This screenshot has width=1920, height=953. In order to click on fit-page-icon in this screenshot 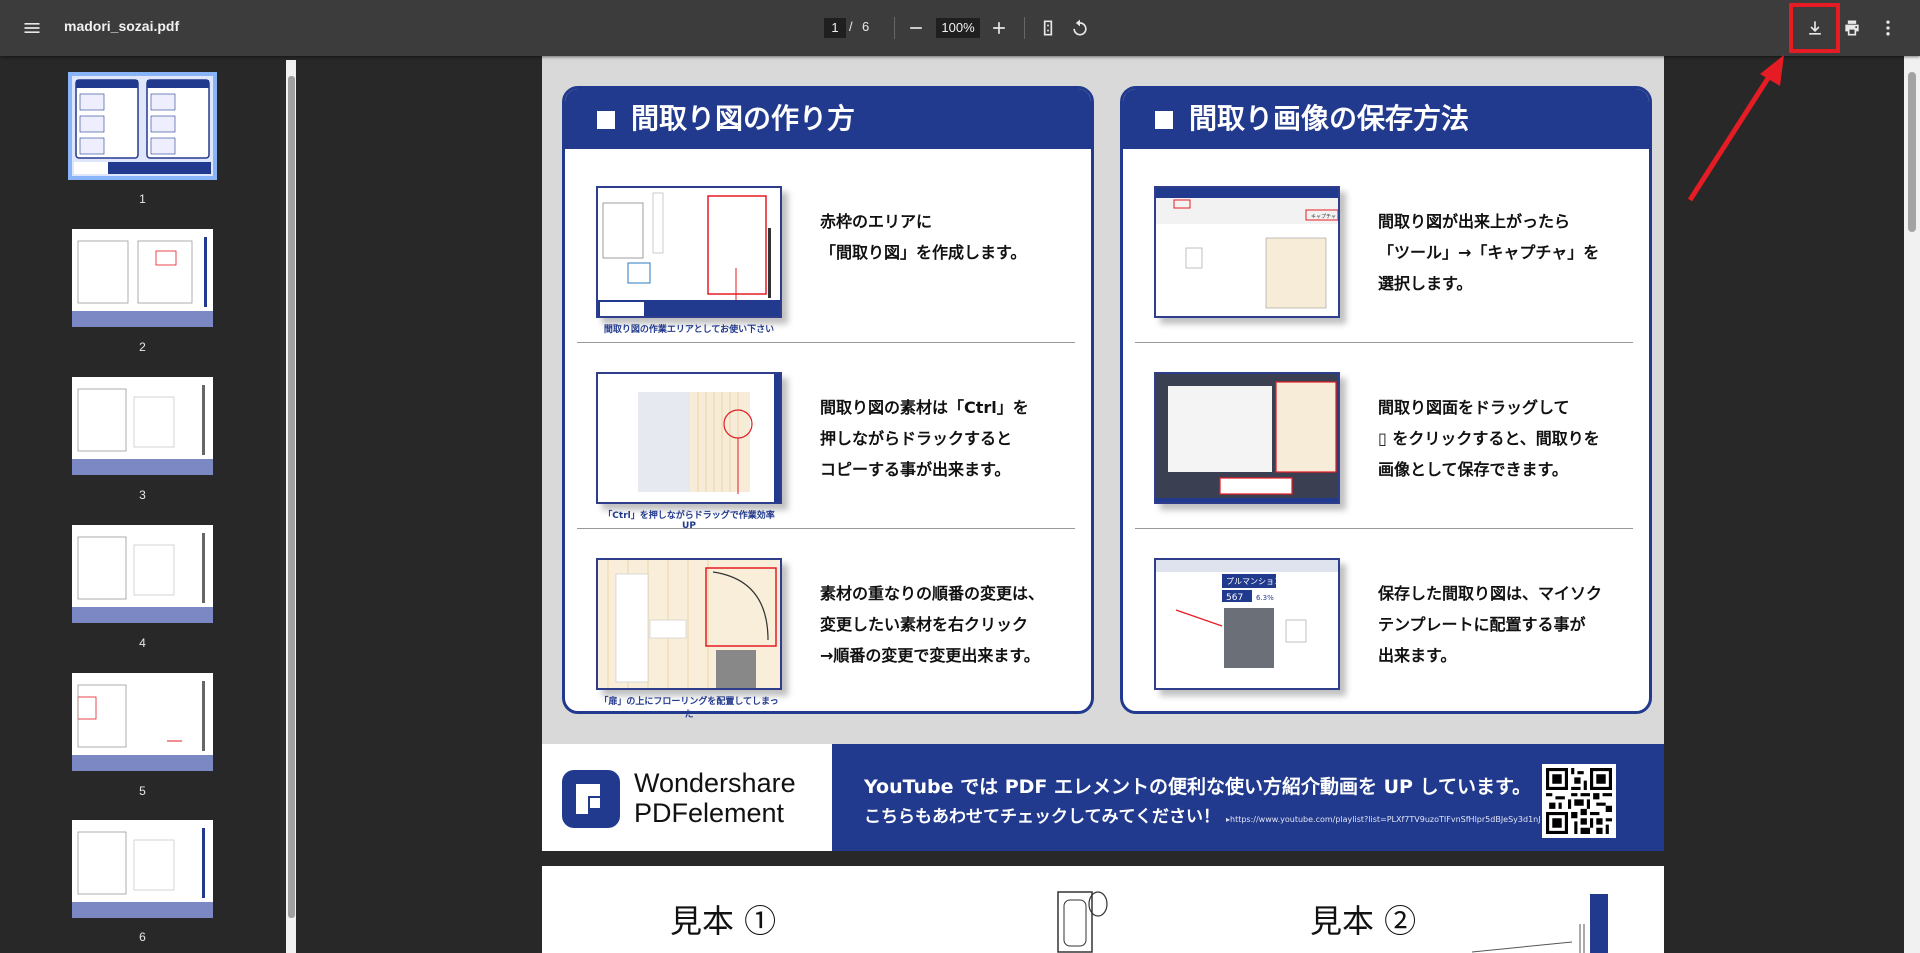, I will do `click(1048, 28)`.